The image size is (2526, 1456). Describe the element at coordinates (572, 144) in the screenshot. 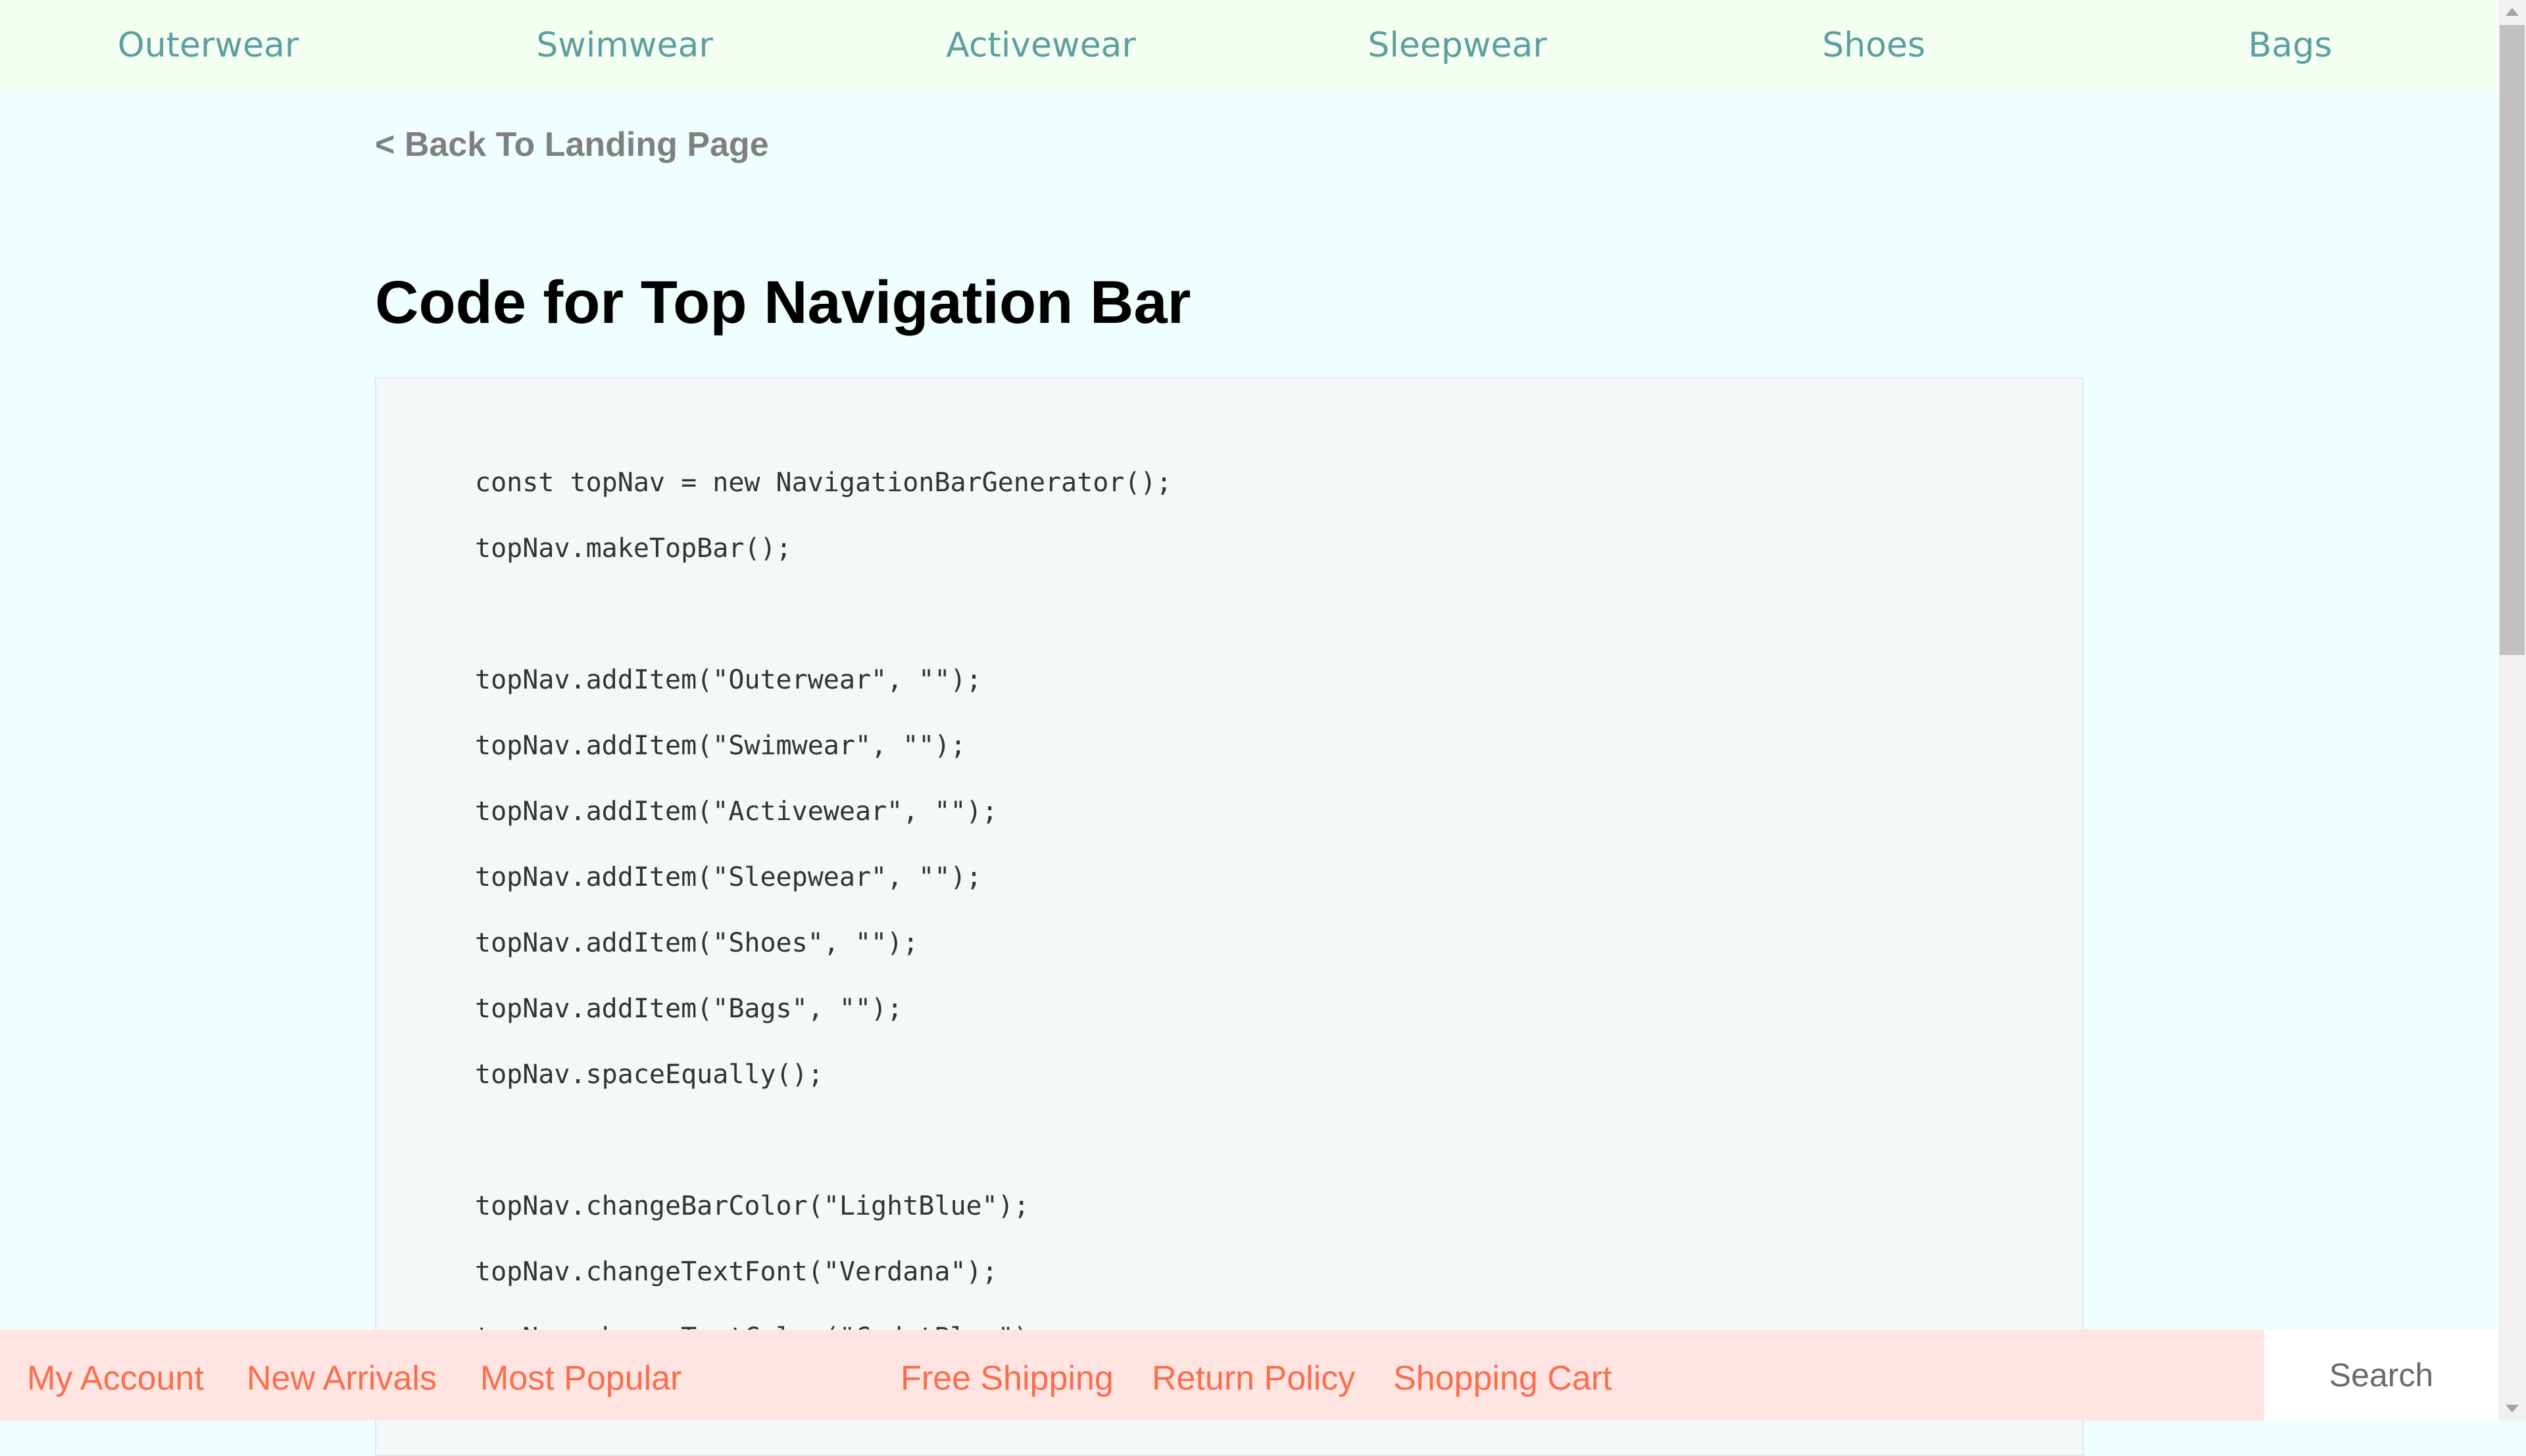

I see `back-to-landing-link: < Back To Landing Page` at that location.